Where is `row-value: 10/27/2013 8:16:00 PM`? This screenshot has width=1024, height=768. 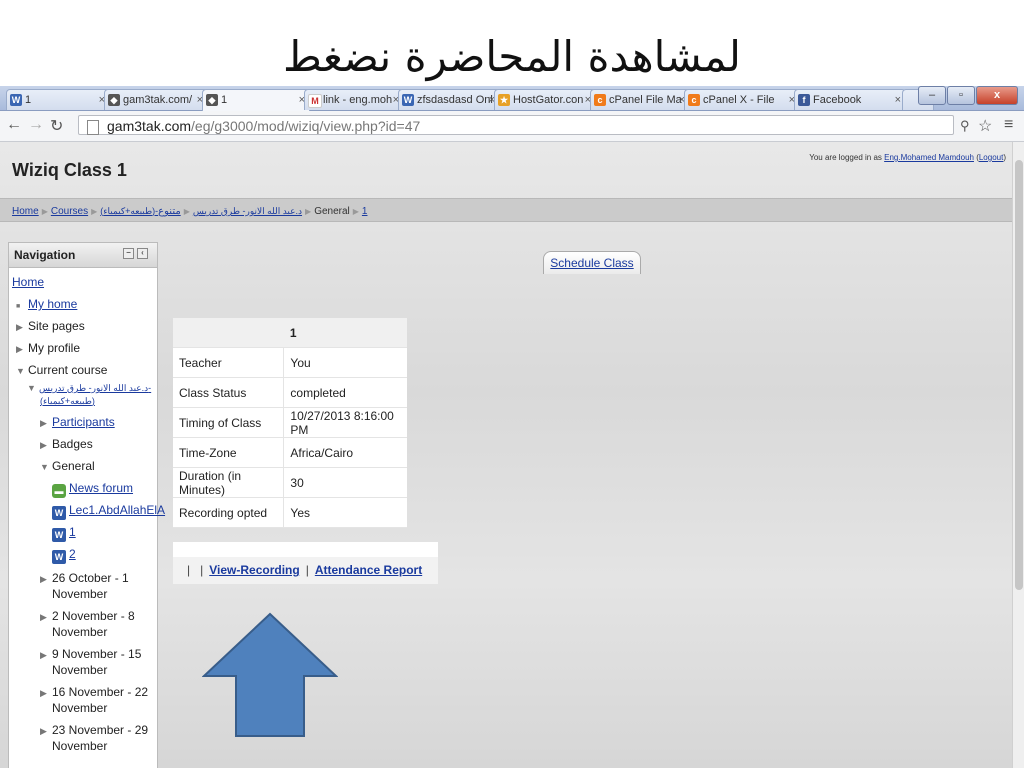
row-value: 10/27/2013 8:16:00 PM is located at coordinates (345, 422).